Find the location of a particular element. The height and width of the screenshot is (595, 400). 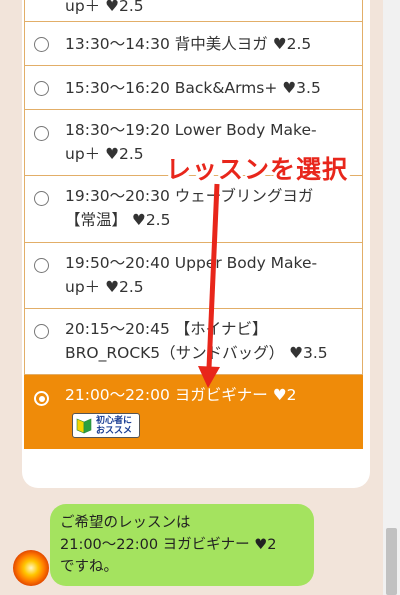

beginner-badge: 初心者に おススメ is located at coordinates (106, 425).